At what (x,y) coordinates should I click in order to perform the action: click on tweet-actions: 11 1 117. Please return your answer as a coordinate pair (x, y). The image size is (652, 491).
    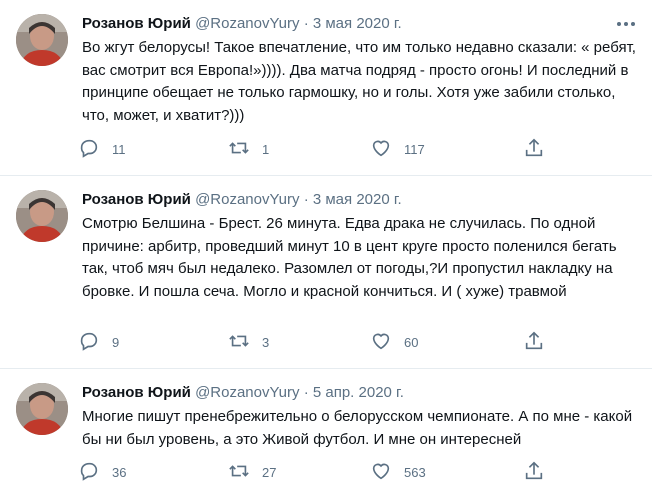
    Looking at the image, I should click on (360, 149).